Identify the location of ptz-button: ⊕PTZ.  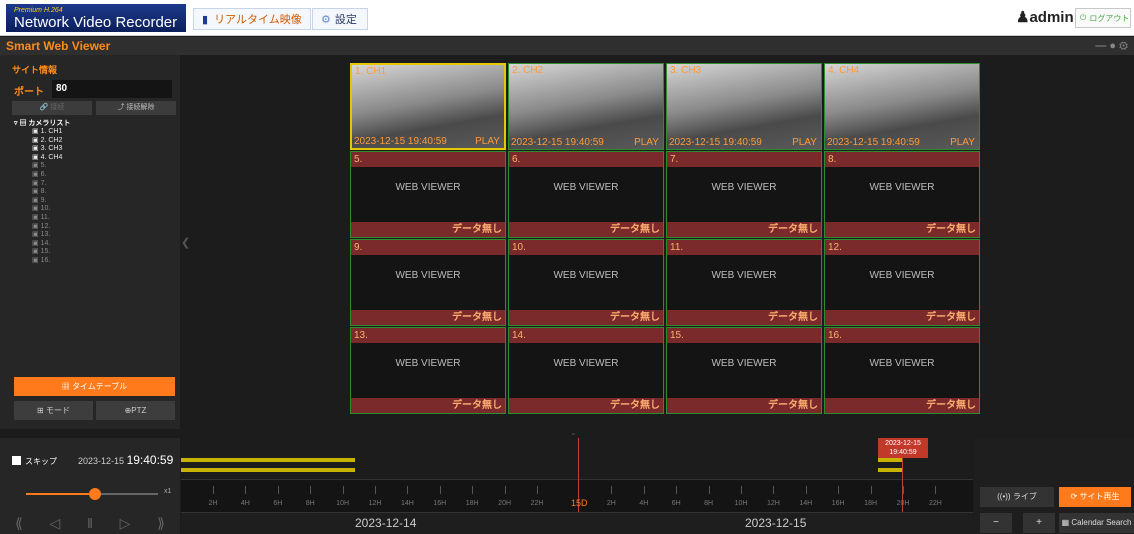
(135, 410).